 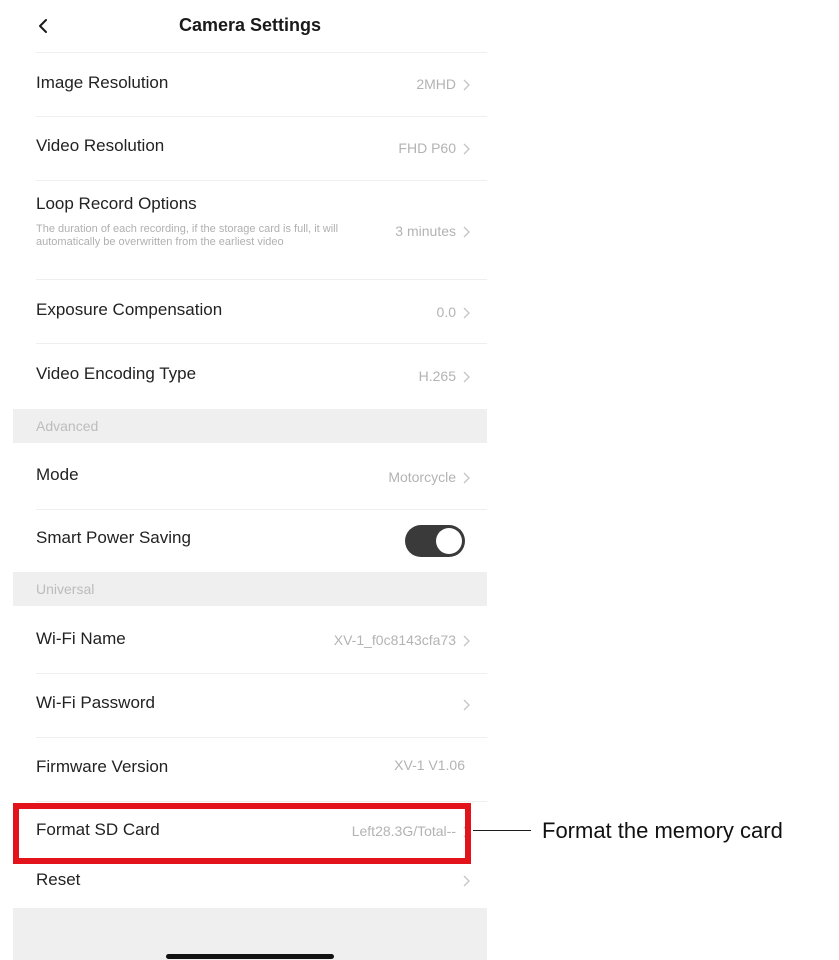 I want to click on setting-value: XV-1 V1.06, so click(x=429, y=765).